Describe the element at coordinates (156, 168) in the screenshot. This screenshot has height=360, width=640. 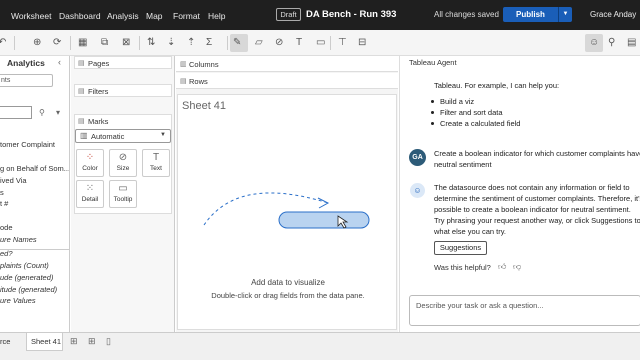
I see `text-label: Text` at that location.